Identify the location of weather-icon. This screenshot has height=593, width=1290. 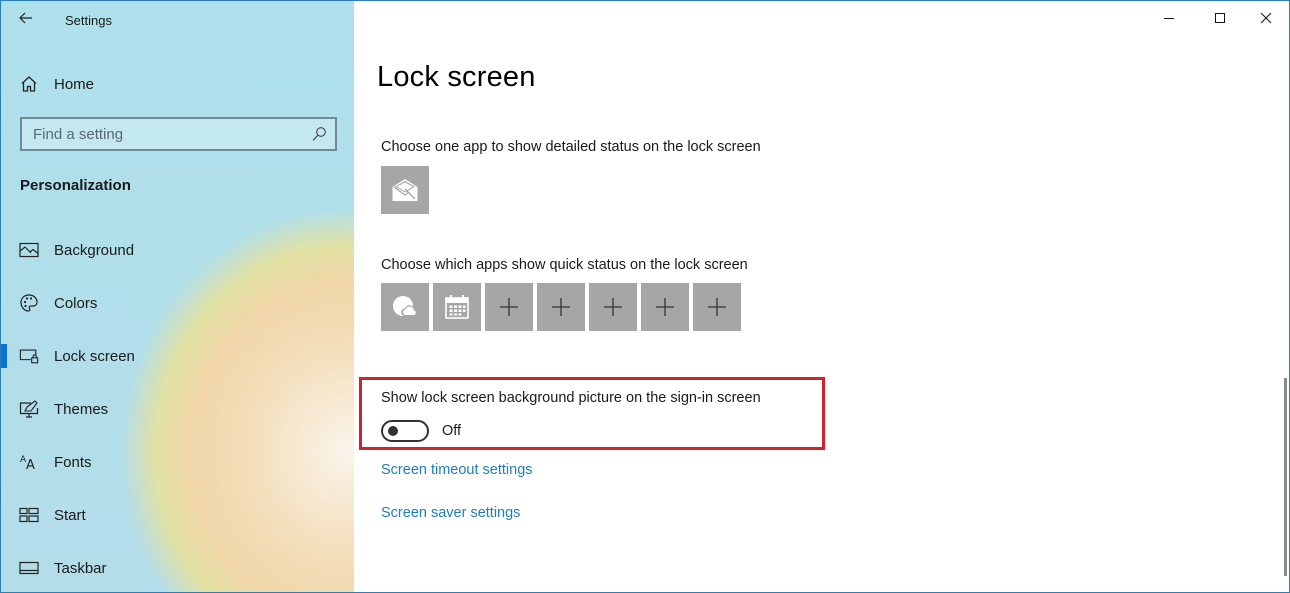
(405, 306).